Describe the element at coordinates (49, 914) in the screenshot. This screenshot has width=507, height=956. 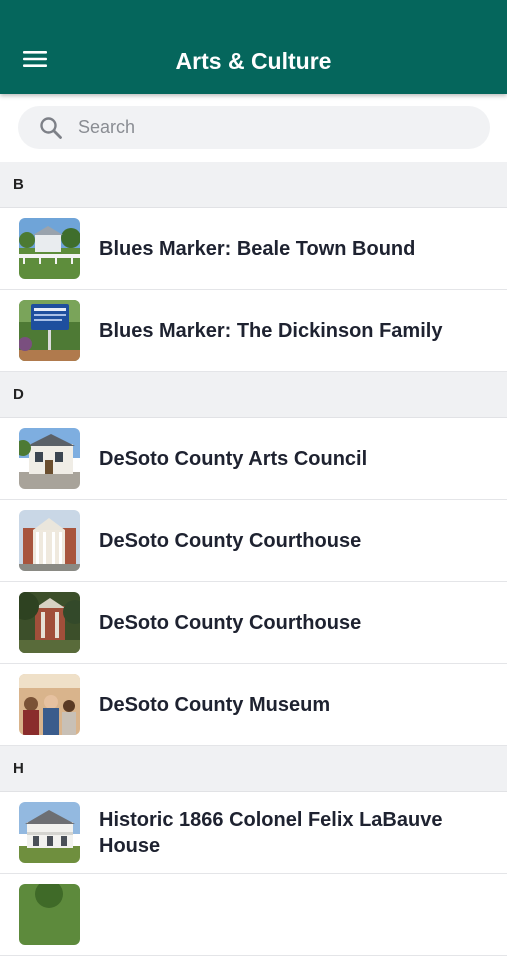
I see `tree-photo-thumbnail` at that location.